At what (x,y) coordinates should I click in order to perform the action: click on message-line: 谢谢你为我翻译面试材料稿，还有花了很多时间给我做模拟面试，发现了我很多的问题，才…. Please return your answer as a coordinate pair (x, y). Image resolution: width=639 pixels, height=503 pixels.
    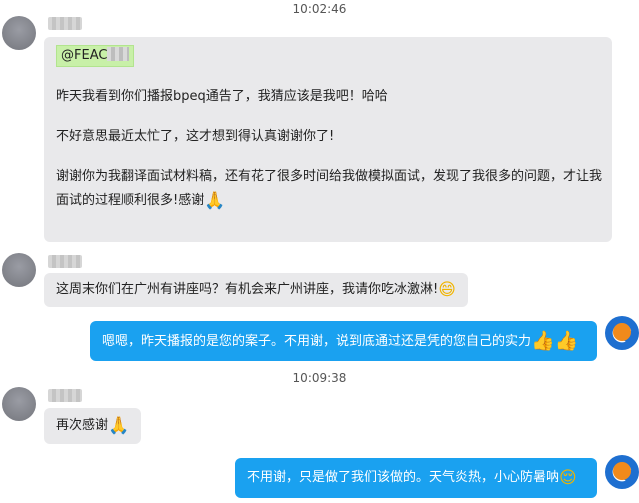
    Looking at the image, I should click on (329, 176).